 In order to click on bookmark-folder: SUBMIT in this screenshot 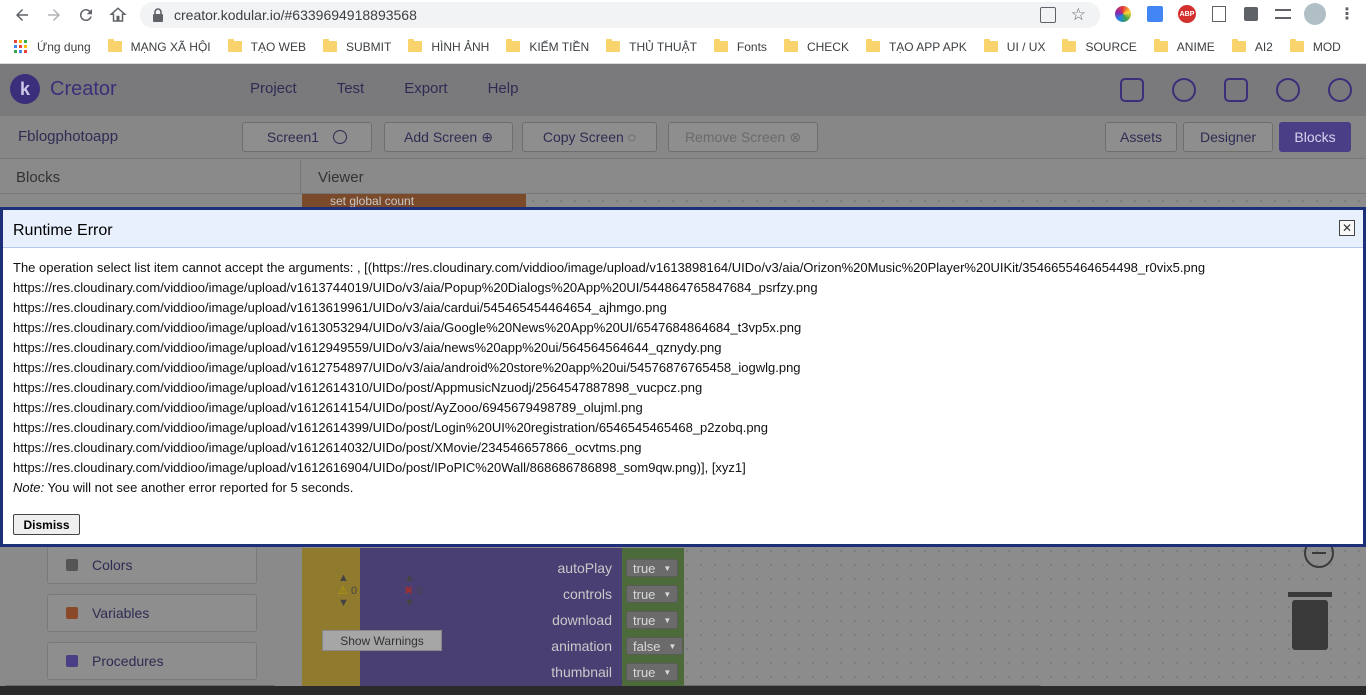, I will do `click(356, 46)`.